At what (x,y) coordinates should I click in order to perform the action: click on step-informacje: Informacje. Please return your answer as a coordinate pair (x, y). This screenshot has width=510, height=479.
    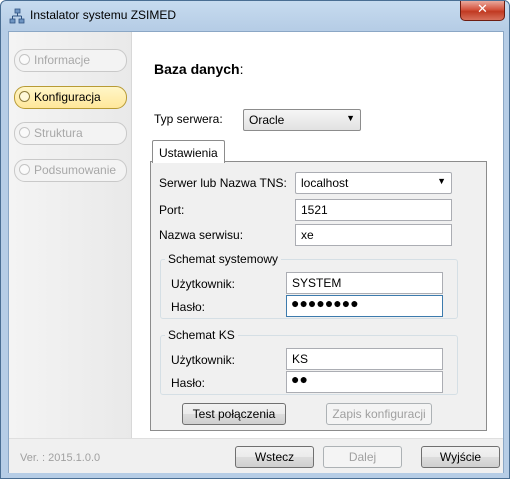
    Looking at the image, I should click on (70, 60).